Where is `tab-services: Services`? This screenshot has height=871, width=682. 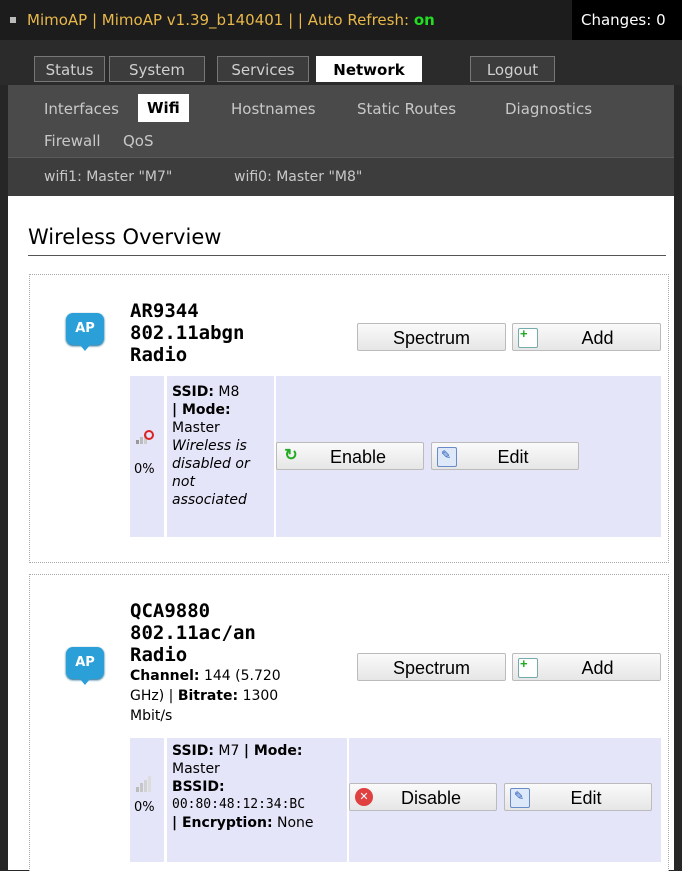 tab-services: Services is located at coordinates (263, 69).